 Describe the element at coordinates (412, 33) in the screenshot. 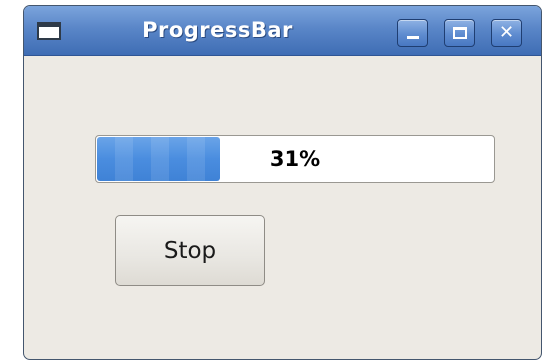

I see `minimize-button` at that location.